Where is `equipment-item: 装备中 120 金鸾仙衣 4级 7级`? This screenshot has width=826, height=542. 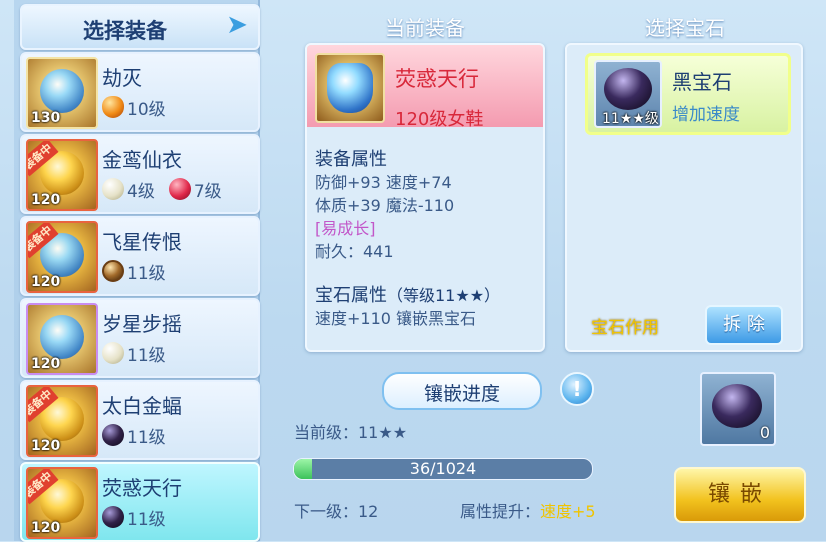
equipment-item: 装备中 120 金鸾仙衣 4级 7级 is located at coordinates (140, 174).